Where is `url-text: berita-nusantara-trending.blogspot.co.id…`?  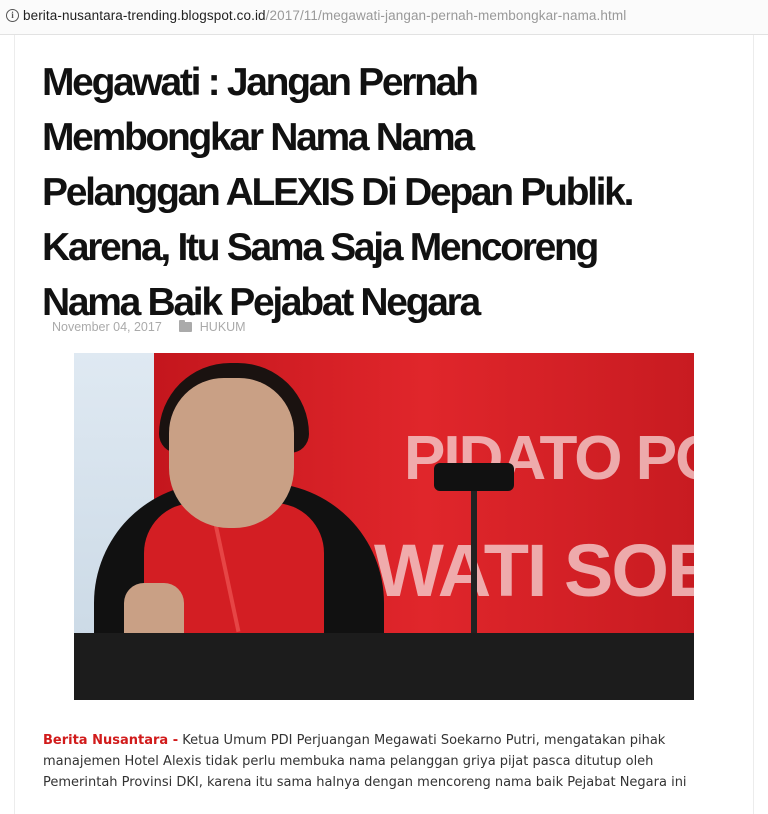 url-text: berita-nusantara-trending.blogspot.co.id… is located at coordinates (324, 15).